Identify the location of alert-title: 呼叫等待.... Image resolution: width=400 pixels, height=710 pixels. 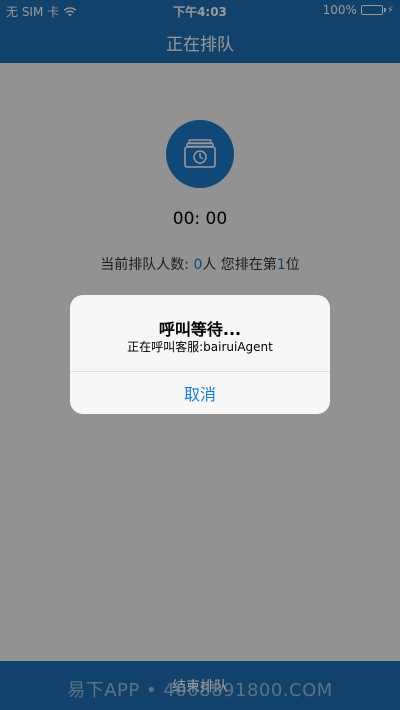
(200, 329).